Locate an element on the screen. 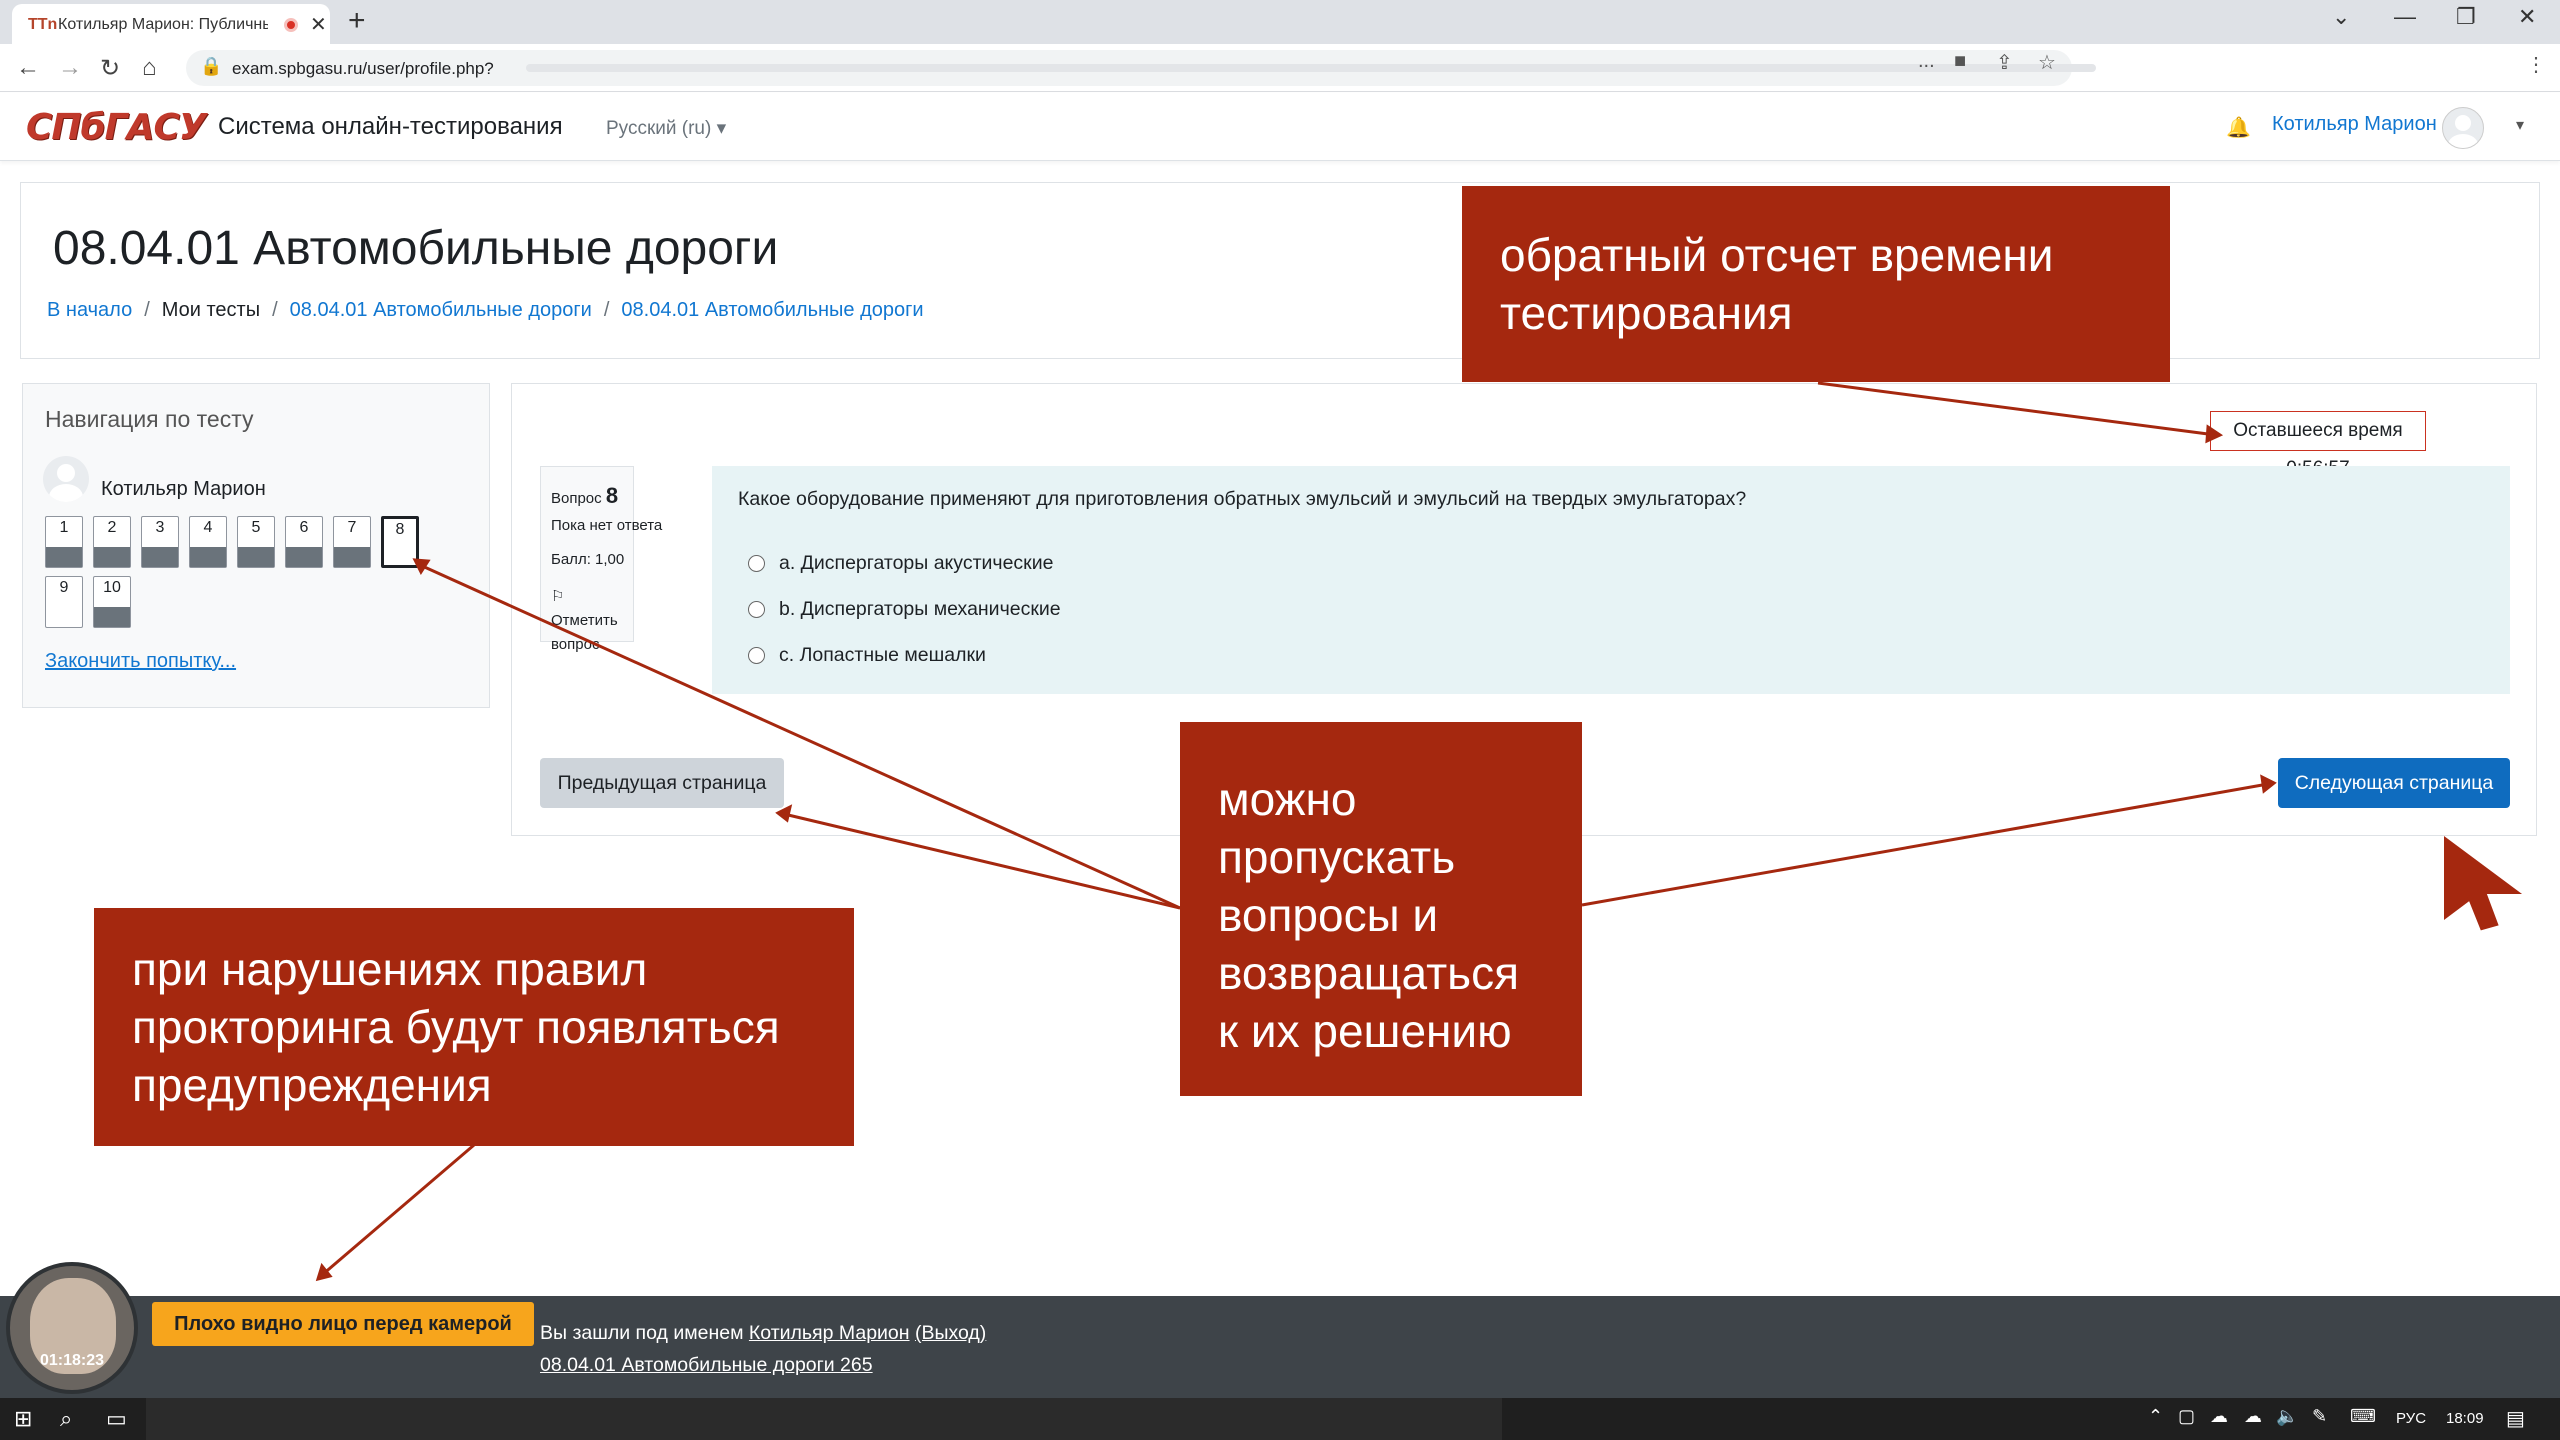  callout-timer: обратный отсчет времени тестирования is located at coordinates (1816, 284).